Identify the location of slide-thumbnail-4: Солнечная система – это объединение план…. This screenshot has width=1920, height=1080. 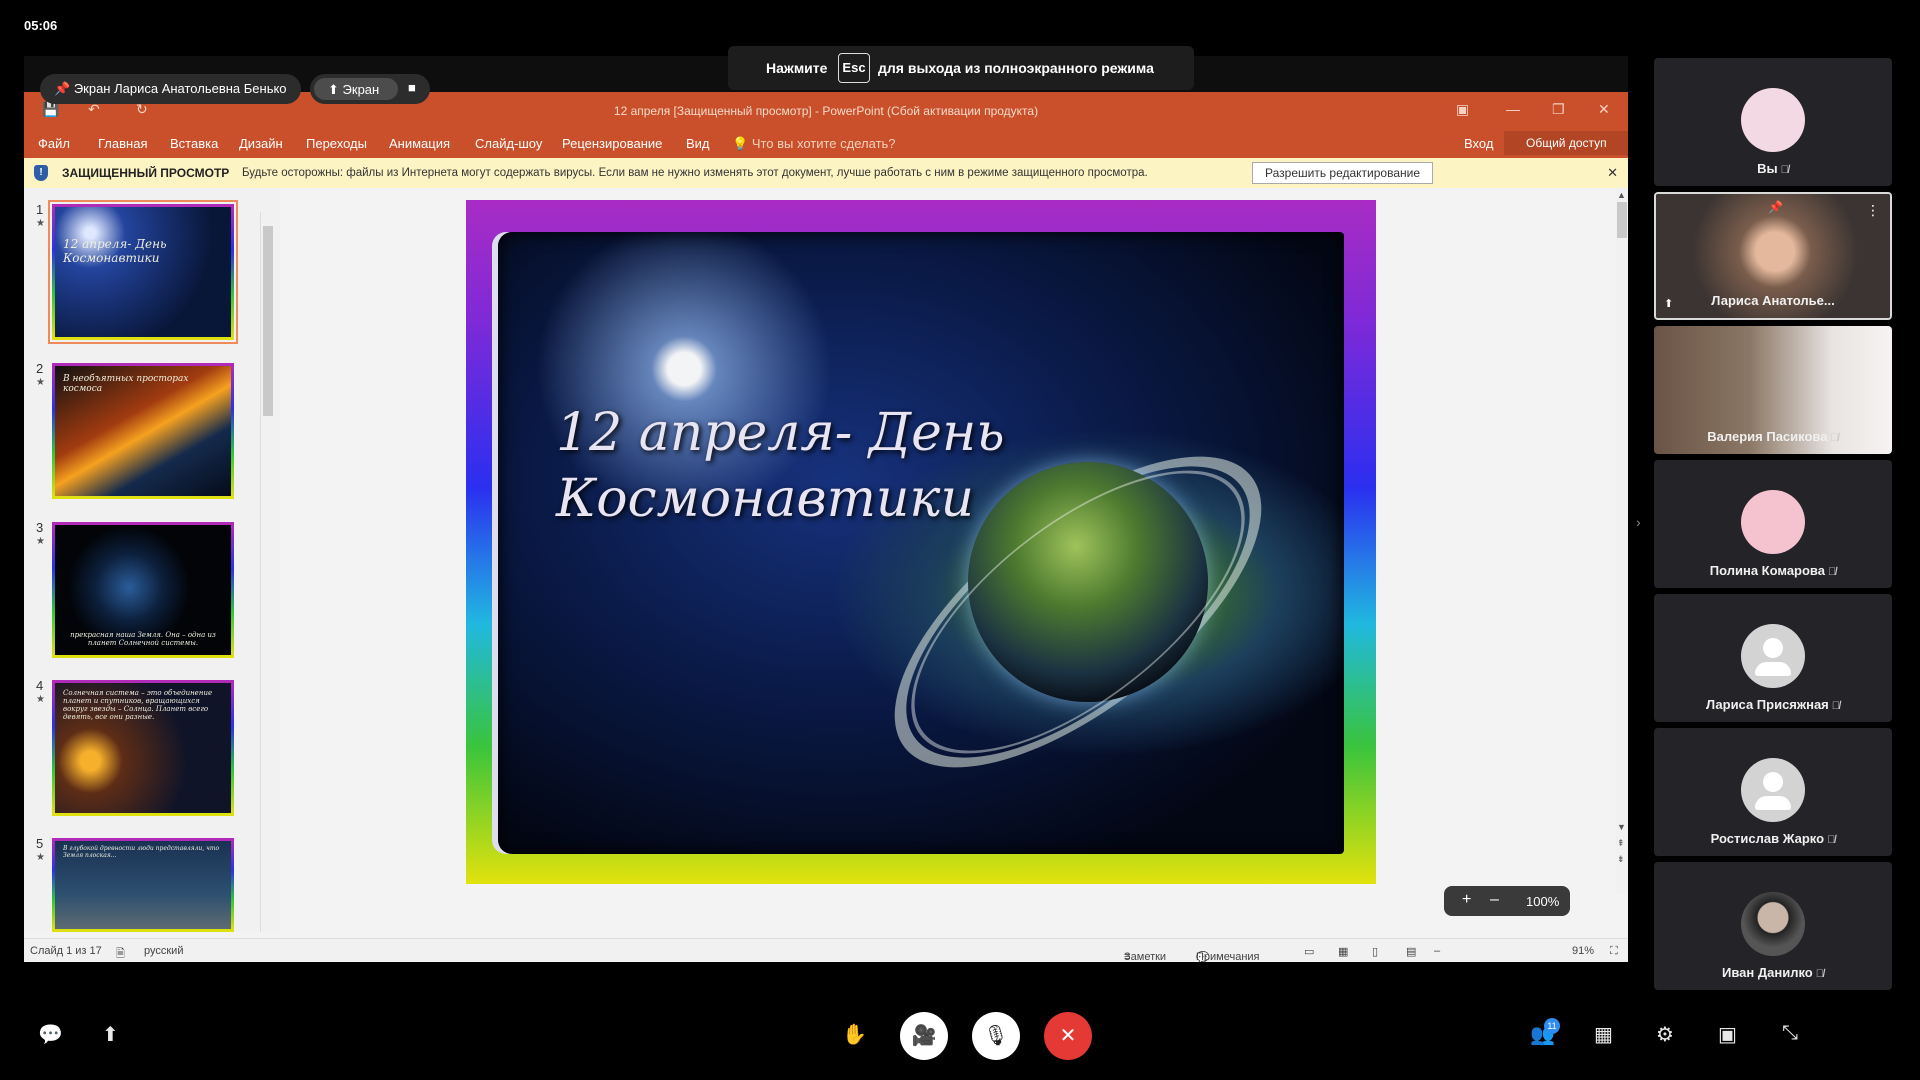
(143, 748).